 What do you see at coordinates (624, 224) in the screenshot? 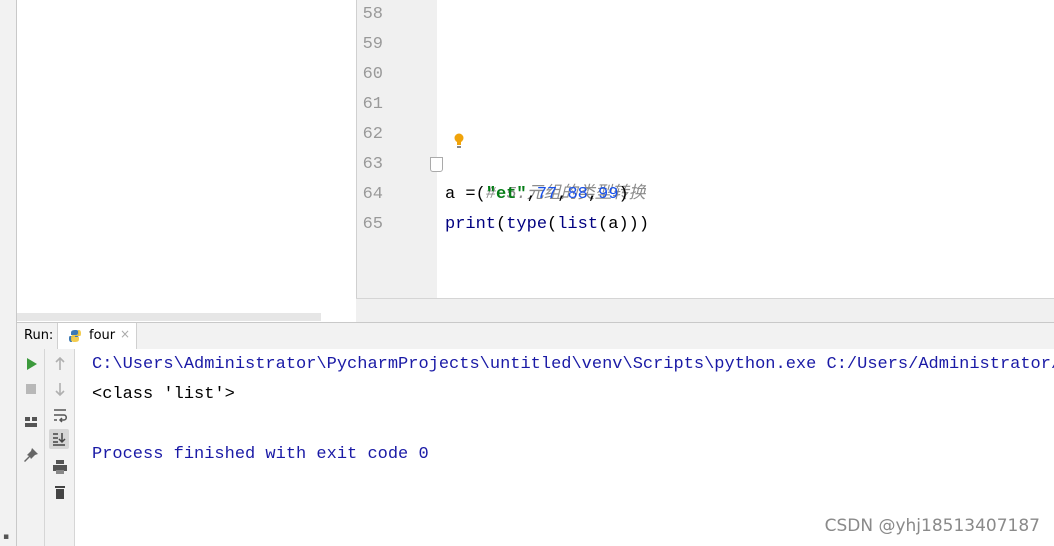
I see `code-token: (a)))` at bounding box center [624, 224].